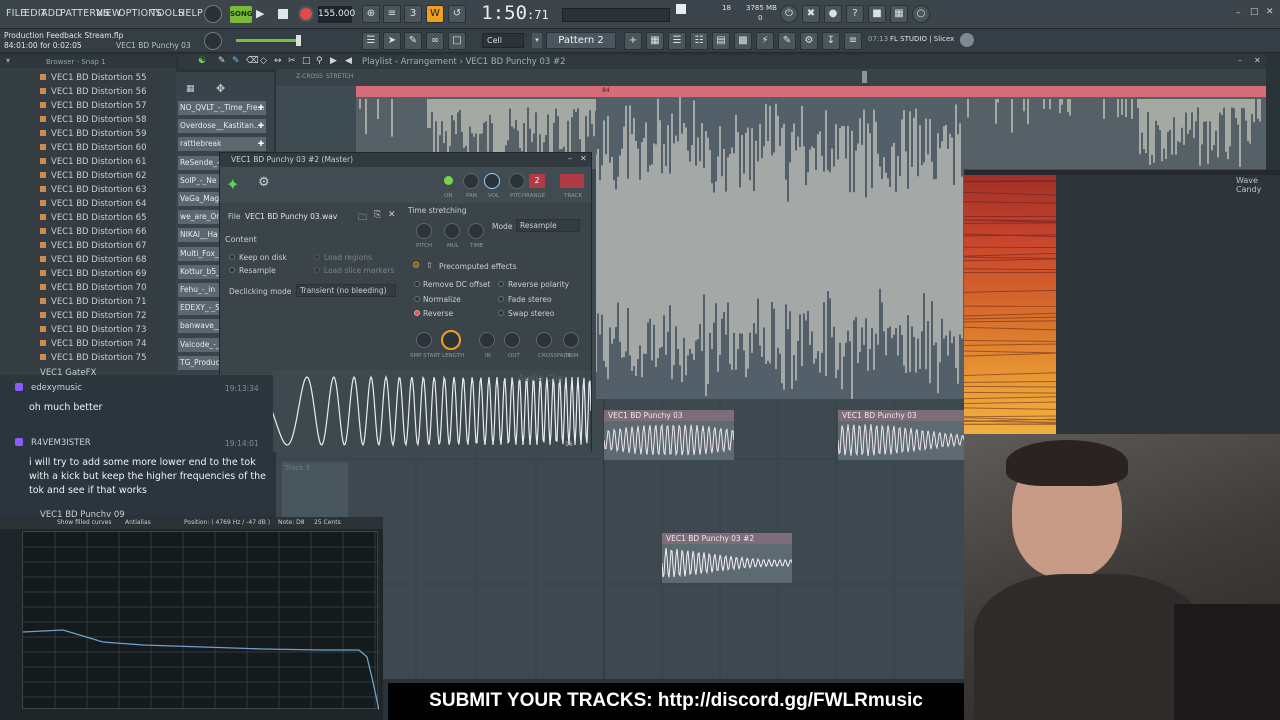 The width and height of the screenshot is (1280, 720). I want to click on browser-options-icon: ▾, so click(8, 60).